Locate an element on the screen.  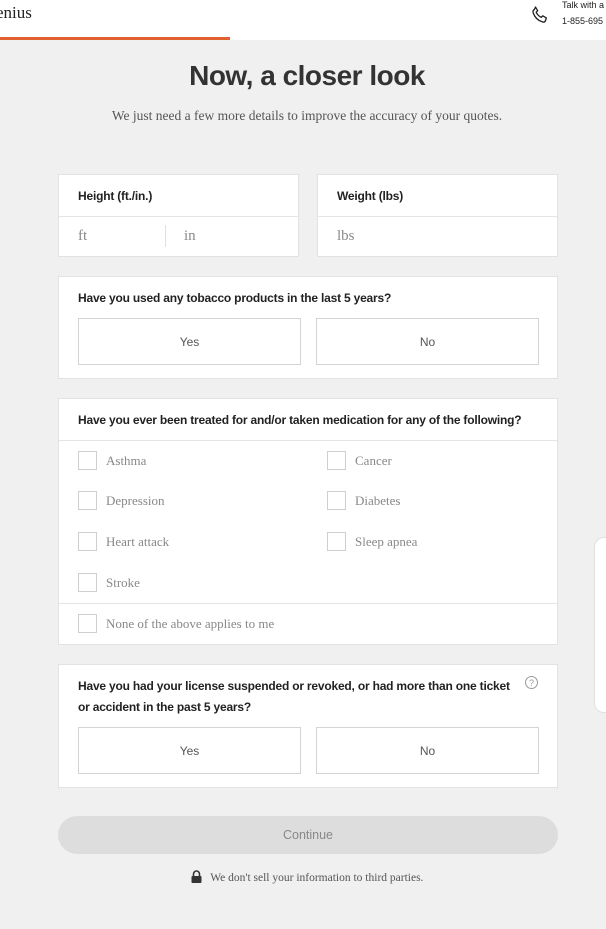
condition-stroke: Stroke is located at coordinates (109, 582).